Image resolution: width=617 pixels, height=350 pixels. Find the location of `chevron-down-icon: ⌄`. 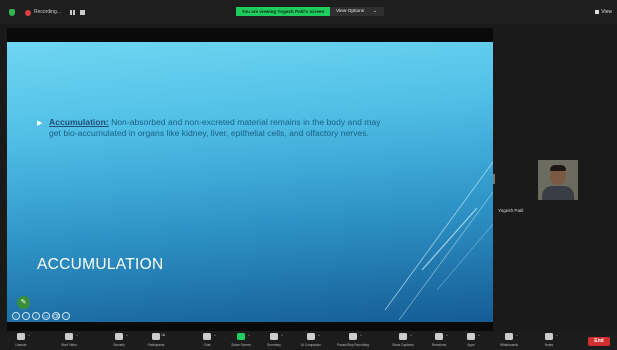

chevron-down-icon: ⌄ is located at coordinates (374, 11).